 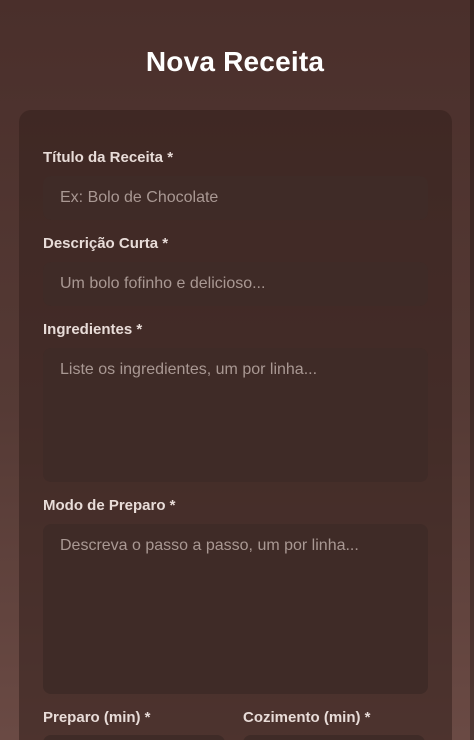 What do you see at coordinates (472, 370) in the screenshot?
I see `scrollbar-track` at bounding box center [472, 370].